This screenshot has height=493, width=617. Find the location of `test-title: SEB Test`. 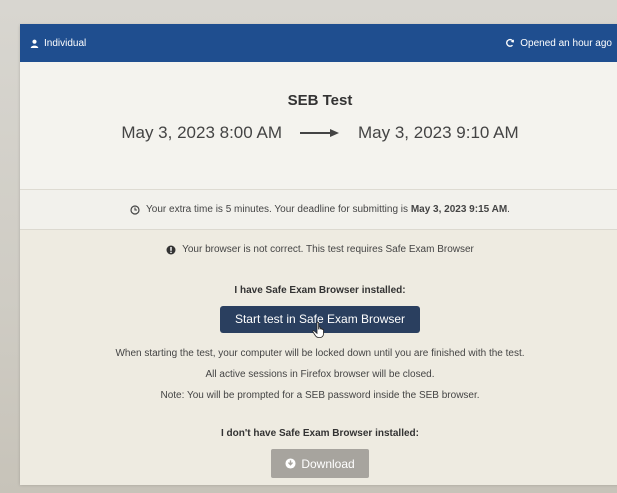

test-title: SEB Test is located at coordinates (320, 100).